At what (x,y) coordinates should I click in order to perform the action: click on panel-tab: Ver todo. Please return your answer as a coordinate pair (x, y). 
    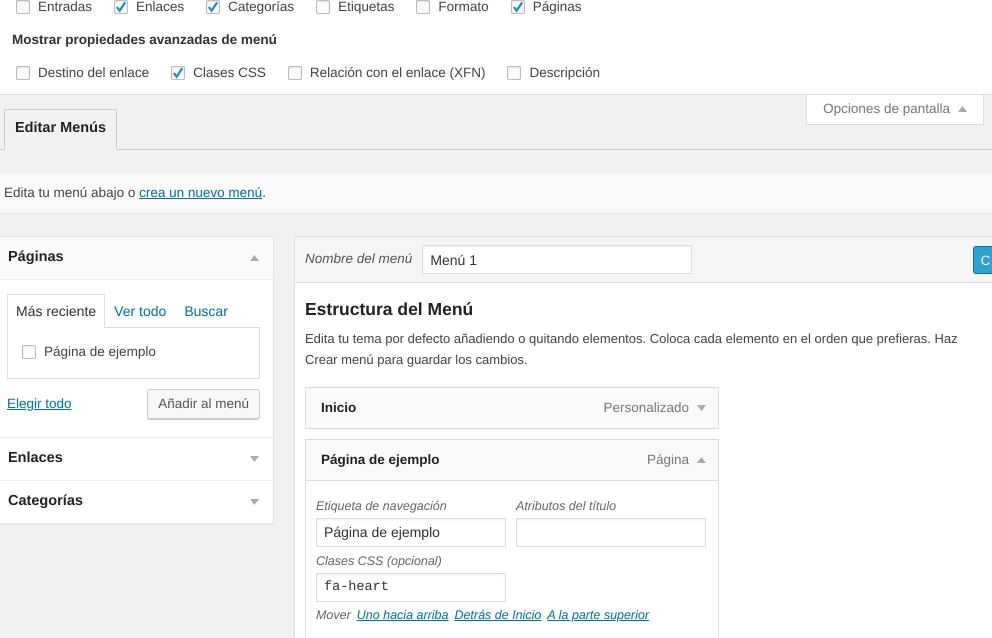
    Looking at the image, I should click on (140, 310).